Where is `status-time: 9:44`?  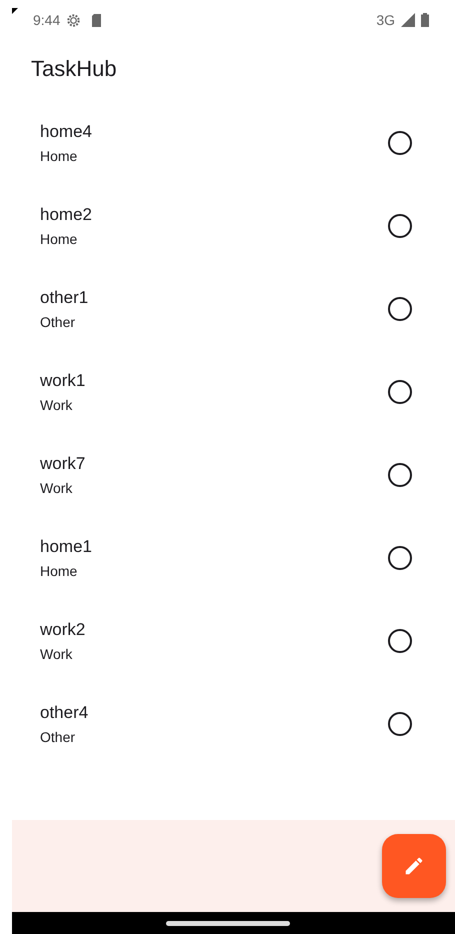 status-time: 9:44 is located at coordinates (46, 20).